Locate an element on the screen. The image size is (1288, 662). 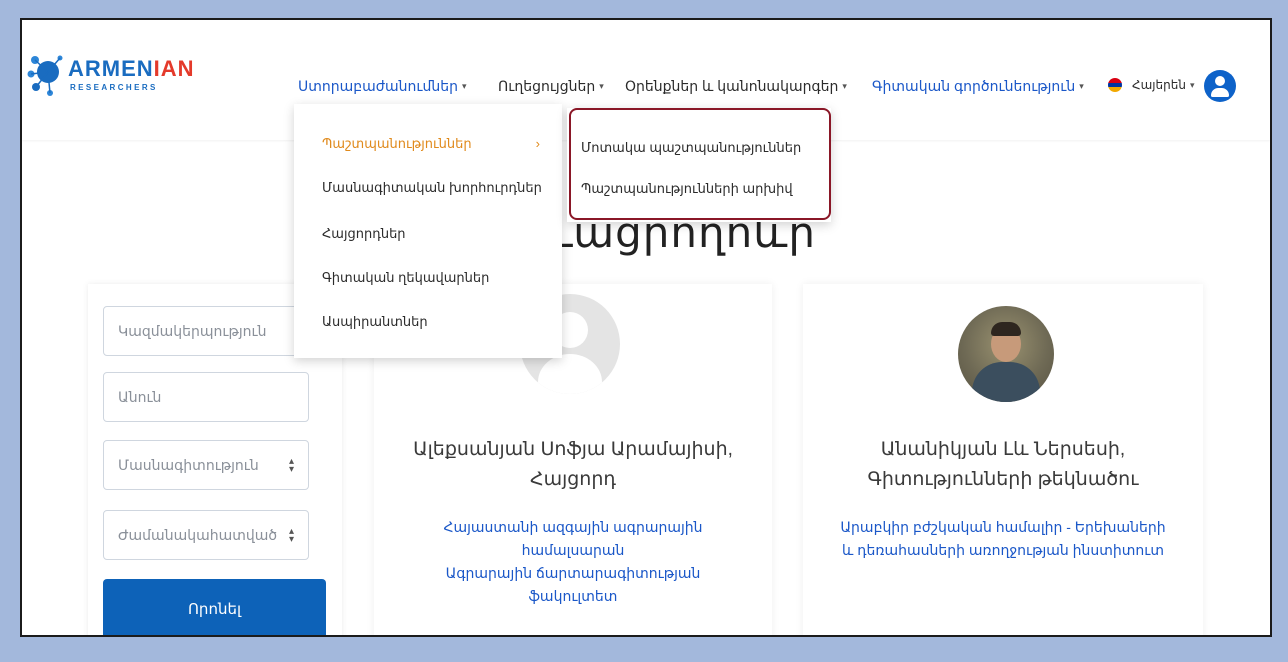
name-input: Անուն is located at coordinates (206, 397).